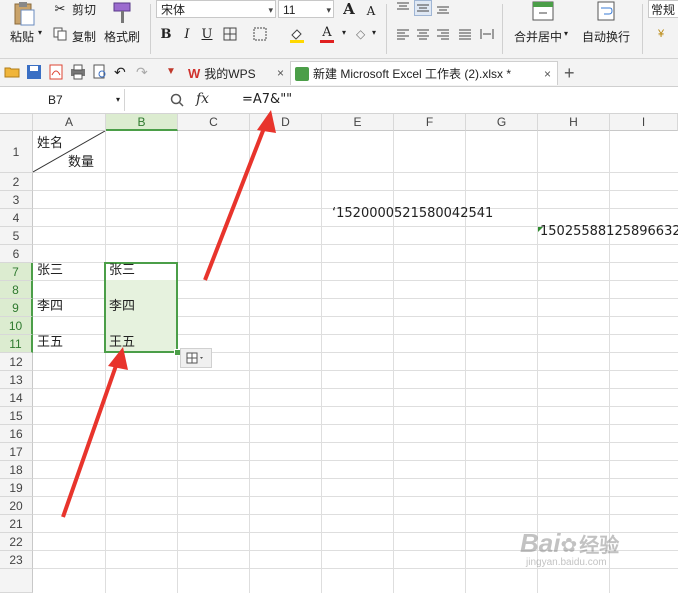 The height and width of the screenshot is (593, 678). I want to click on format-painter-icon, so click(122, 13).